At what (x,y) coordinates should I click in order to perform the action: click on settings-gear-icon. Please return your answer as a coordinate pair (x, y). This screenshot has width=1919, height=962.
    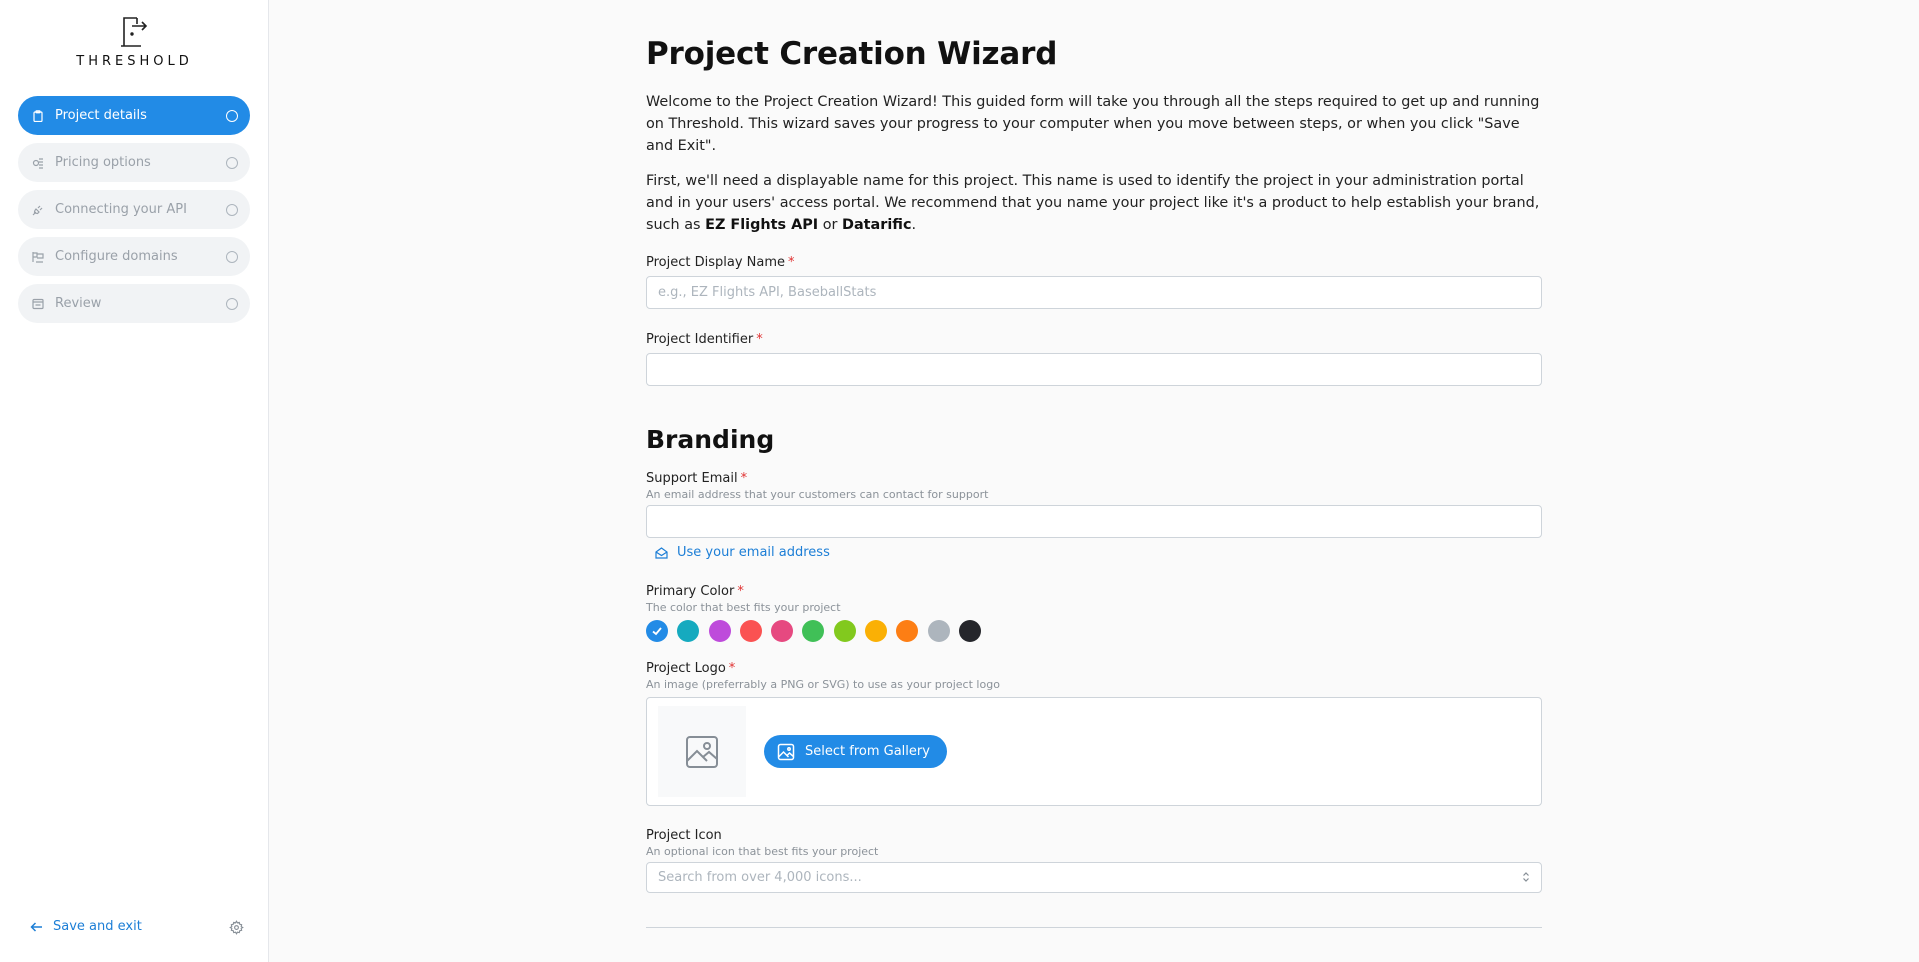
    Looking at the image, I should click on (236, 929).